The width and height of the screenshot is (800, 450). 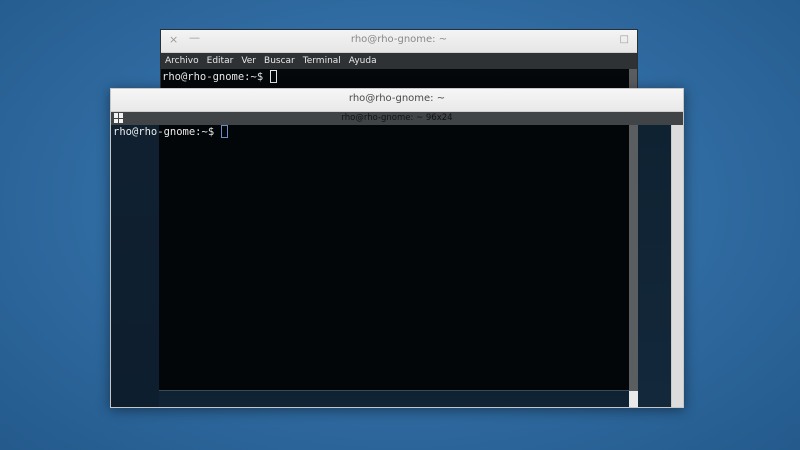 What do you see at coordinates (395, 76) in the screenshot?
I see `back-prompt-line: rho@rho-gnome:~$` at bounding box center [395, 76].